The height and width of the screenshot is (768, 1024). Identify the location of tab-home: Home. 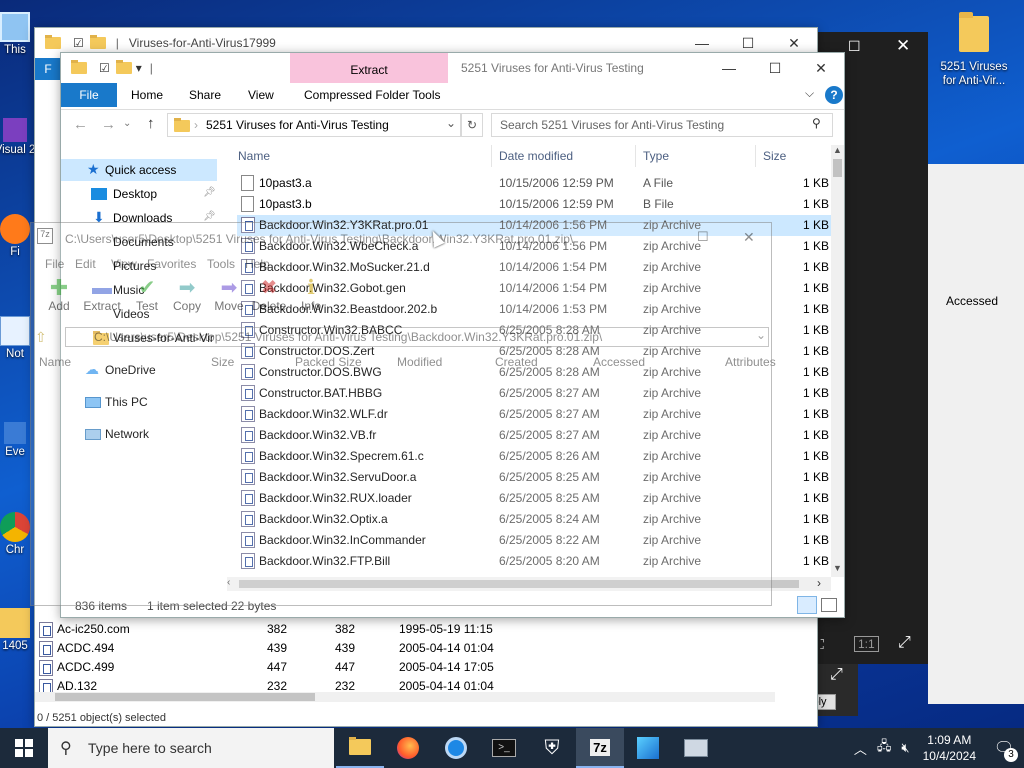
(147, 95).